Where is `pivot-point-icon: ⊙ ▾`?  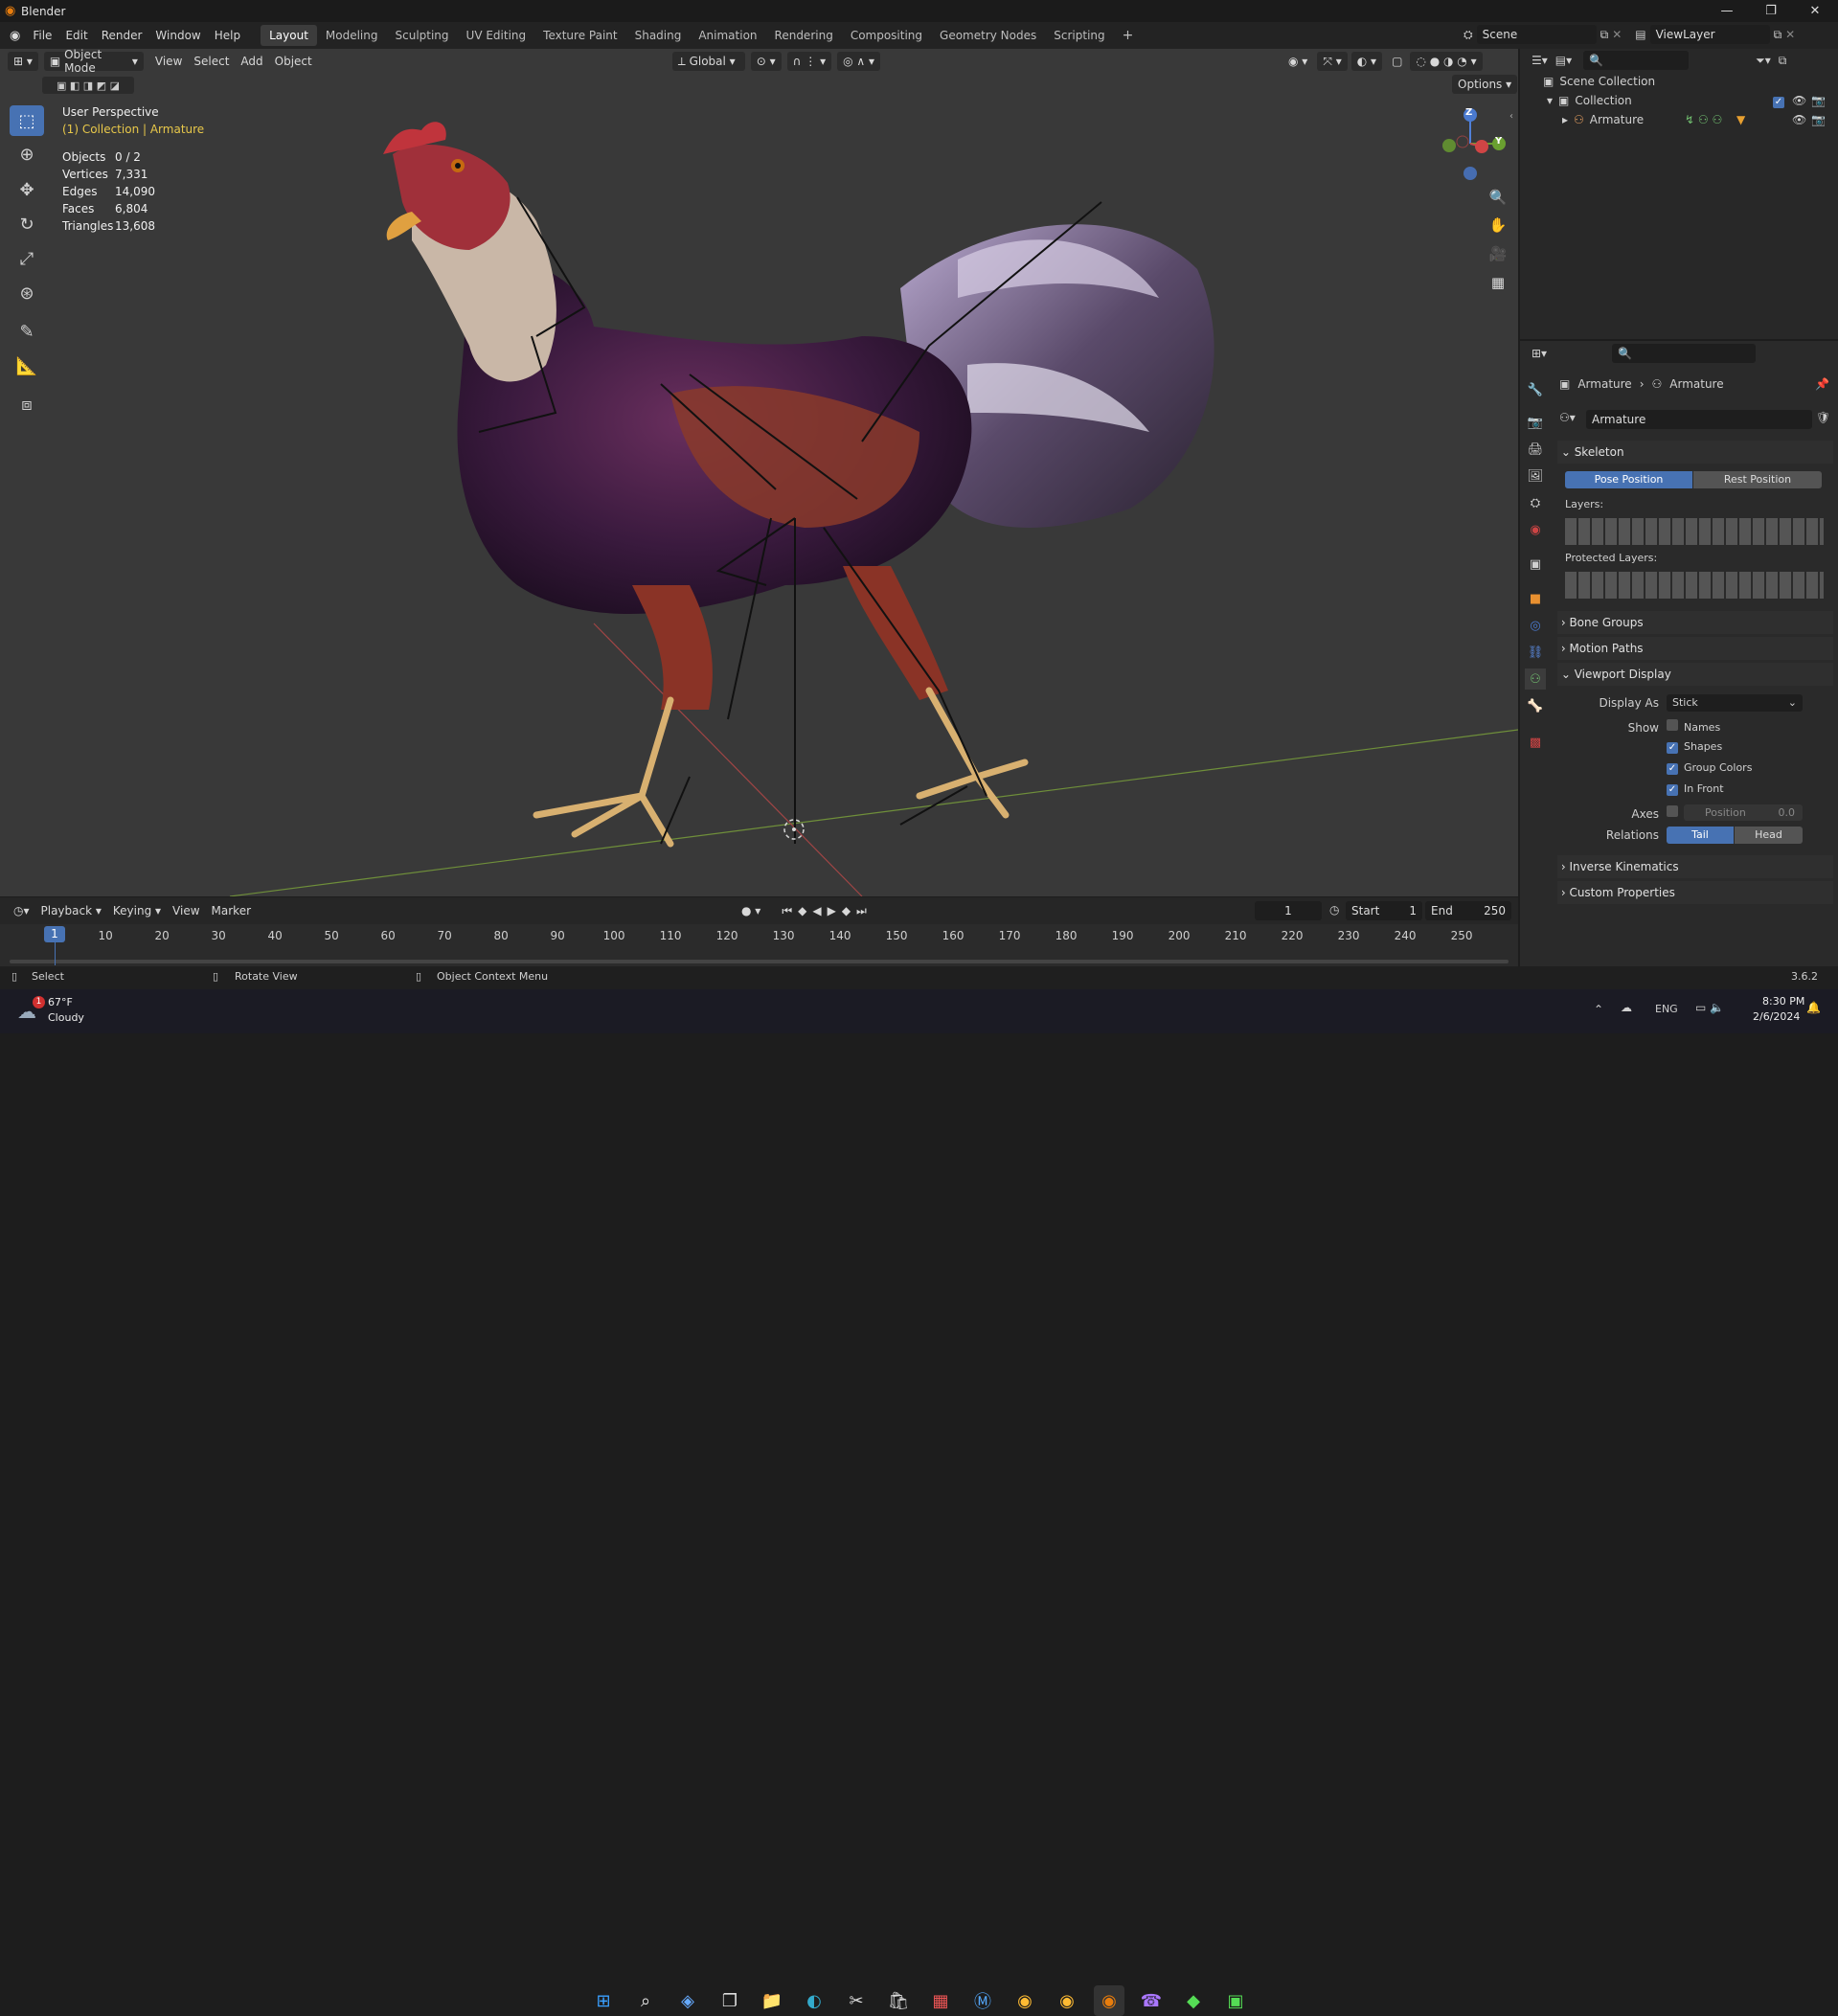
pivot-point-icon: ⊙ ▾ is located at coordinates (766, 61).